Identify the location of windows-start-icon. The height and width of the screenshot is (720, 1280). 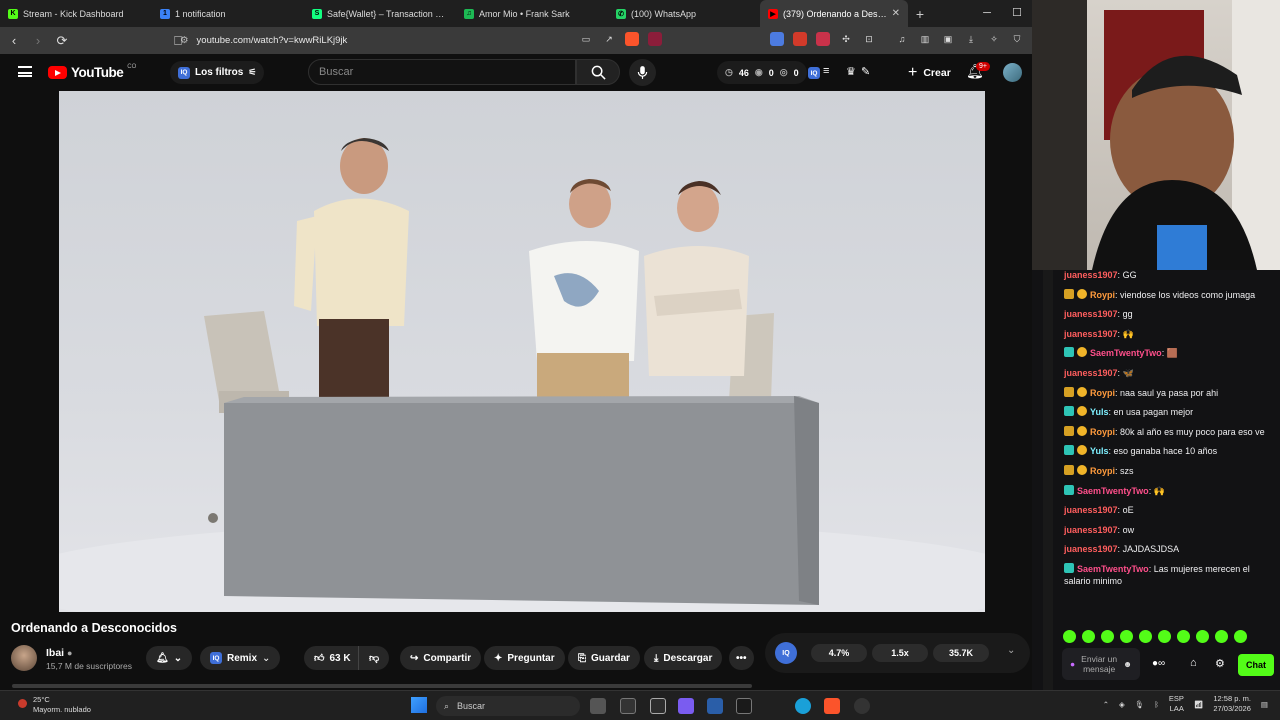
(419, 705).